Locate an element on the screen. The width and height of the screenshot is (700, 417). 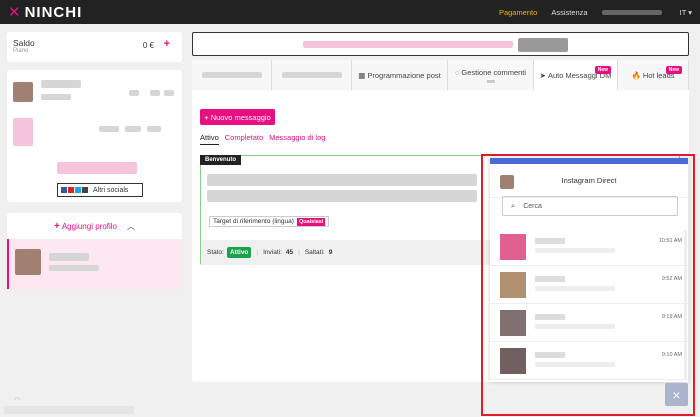
tab-programmazione-post: ▦ Programmazione post is located at coordinates (400, 75).